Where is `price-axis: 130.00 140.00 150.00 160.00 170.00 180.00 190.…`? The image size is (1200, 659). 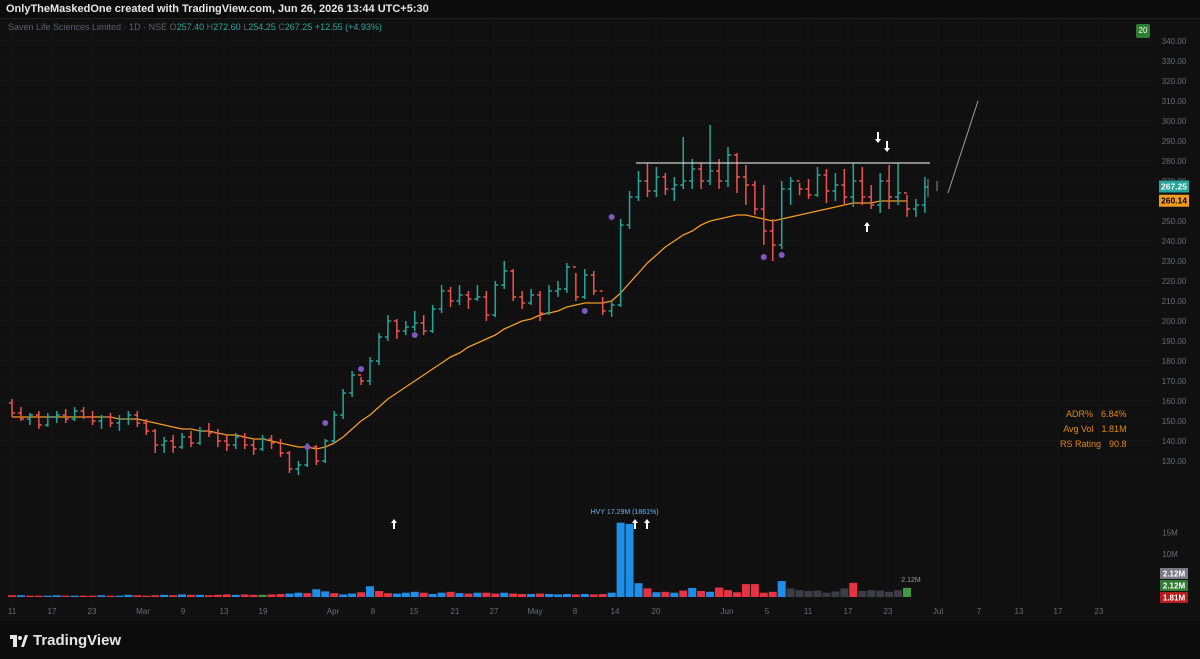
price-axis: 130.00 140.00 150.00 160.00 170.00 180.00 190.… is located at coordinates (1174, 320).